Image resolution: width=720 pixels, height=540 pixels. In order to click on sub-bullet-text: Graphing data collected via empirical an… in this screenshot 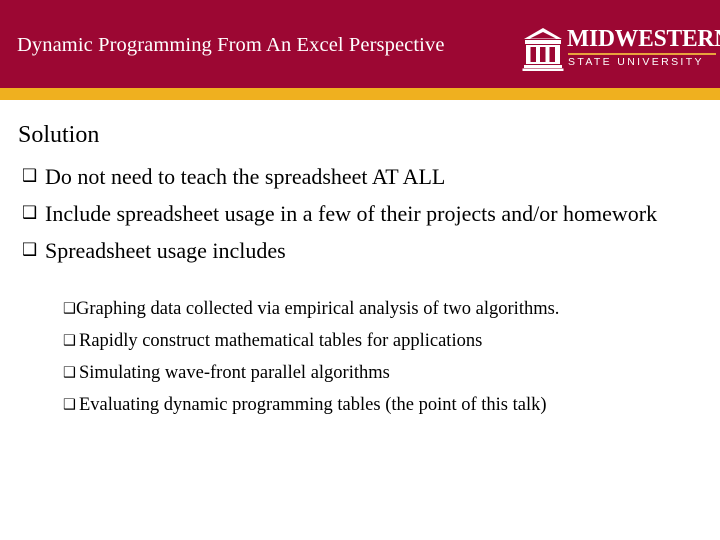, I will do `click(318, 309)`.